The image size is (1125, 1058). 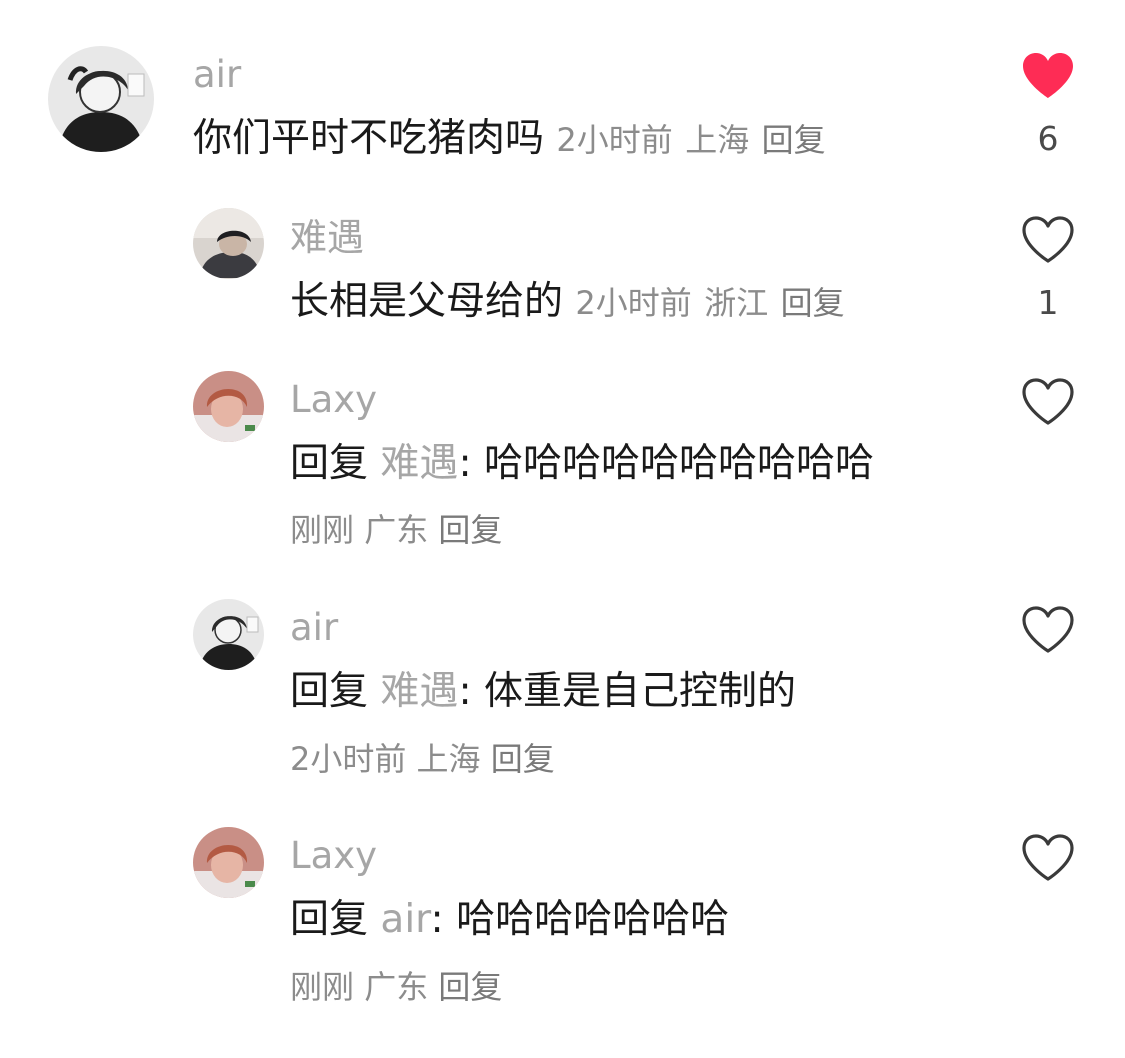 I want to click on comment-text: 长相是父母给的, so click(x=427, y=301).